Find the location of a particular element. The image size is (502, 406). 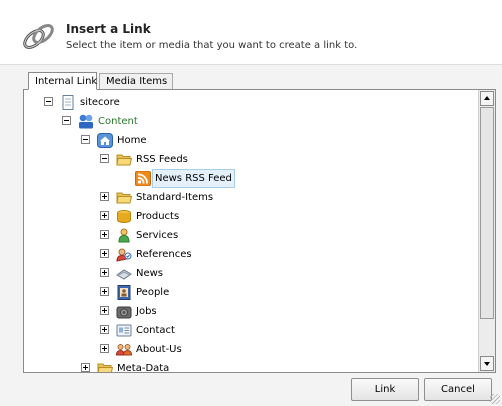

tree-item-label: RSS Feeds is located at coordinates (162, 159).